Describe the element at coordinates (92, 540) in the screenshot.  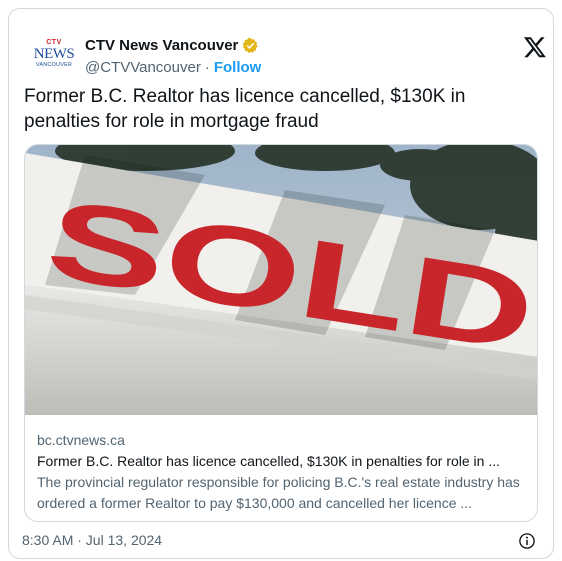
I see `tweet-timestamp: 8:30 AM · Jul 13, 2024` at that location.